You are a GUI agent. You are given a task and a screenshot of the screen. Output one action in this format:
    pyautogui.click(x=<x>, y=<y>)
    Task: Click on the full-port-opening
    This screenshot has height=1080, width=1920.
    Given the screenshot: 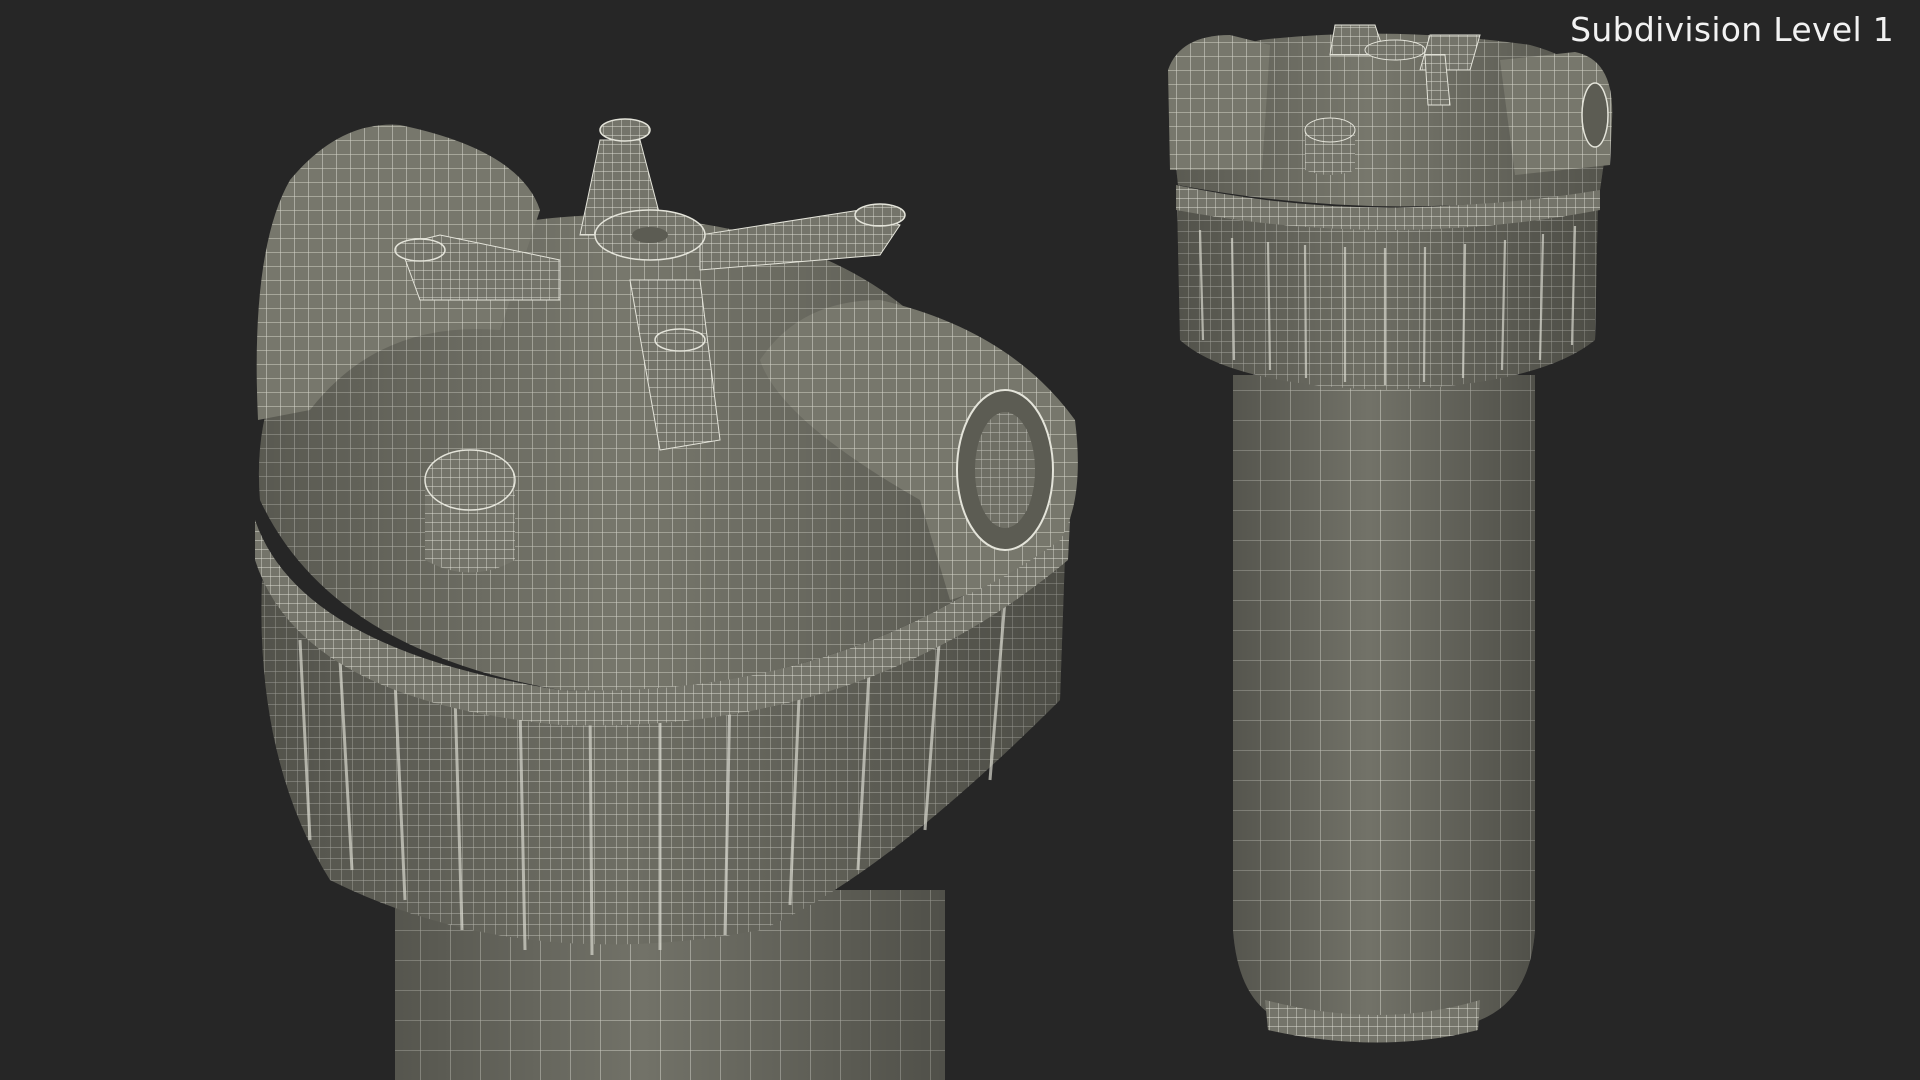 What is the action you would take?
    pyautogui.click(x=1595, y=115)
    